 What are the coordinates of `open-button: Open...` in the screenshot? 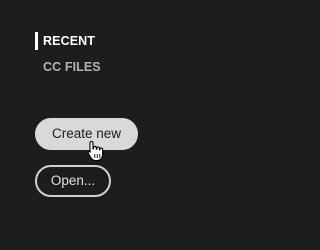 It's located at (73, 181).